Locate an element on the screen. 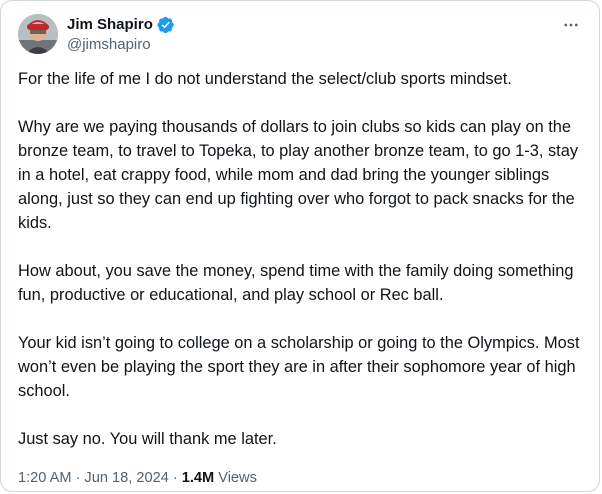 Image resolution: width=602 pixels, height=494 pixels. avatar-image is located at coordinates (38, 34).